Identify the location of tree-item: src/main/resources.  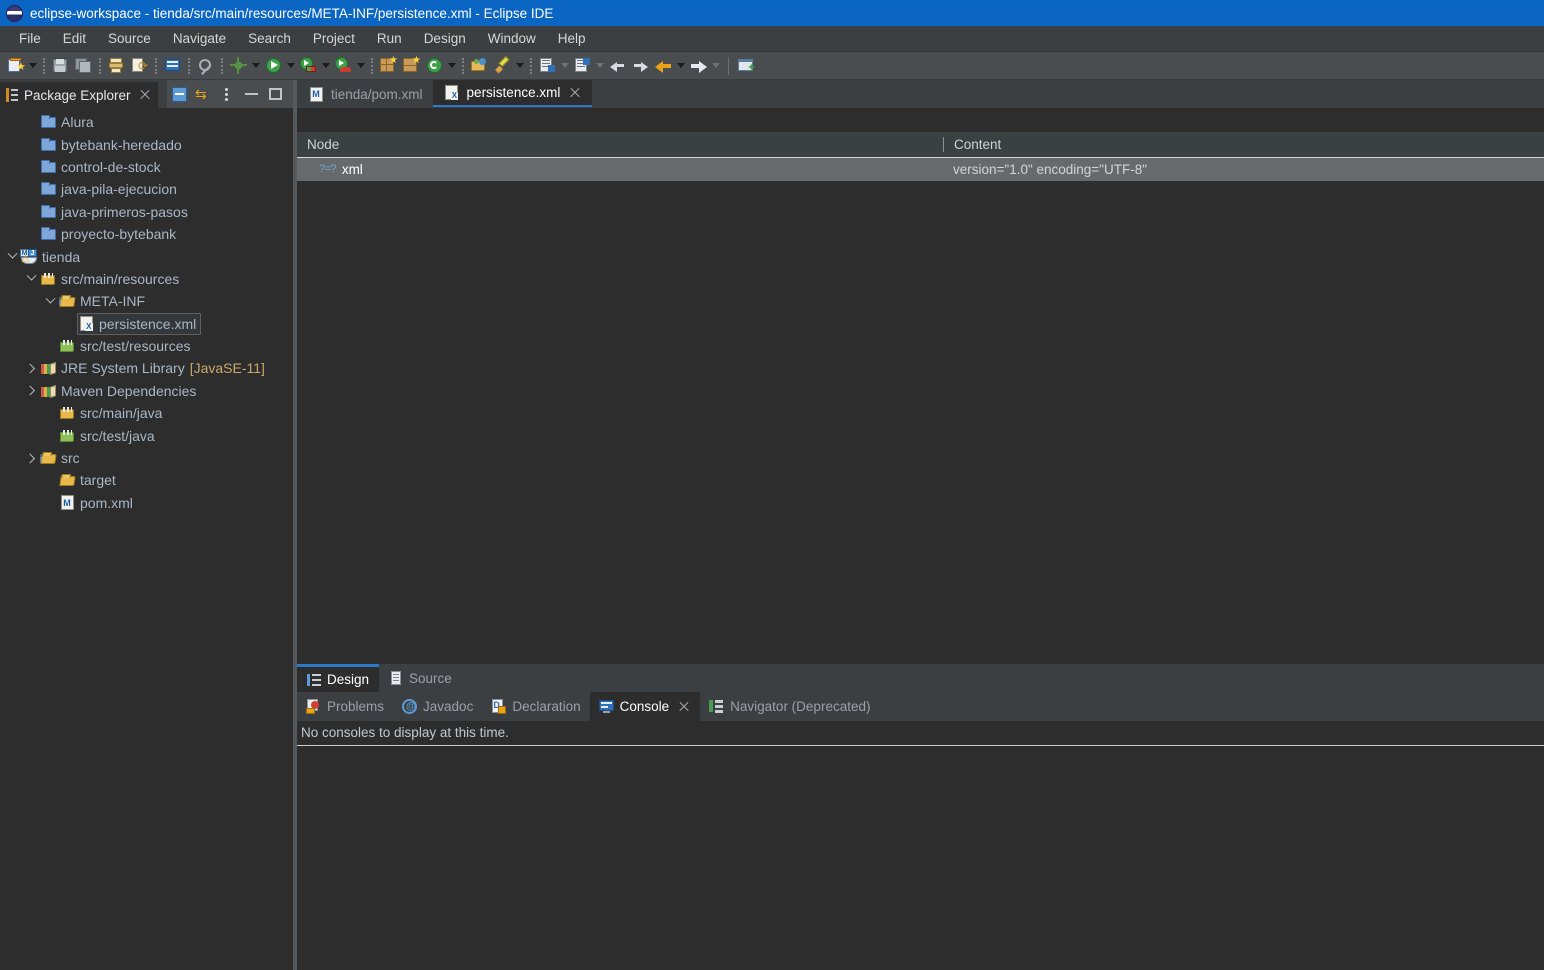
(146, 279).